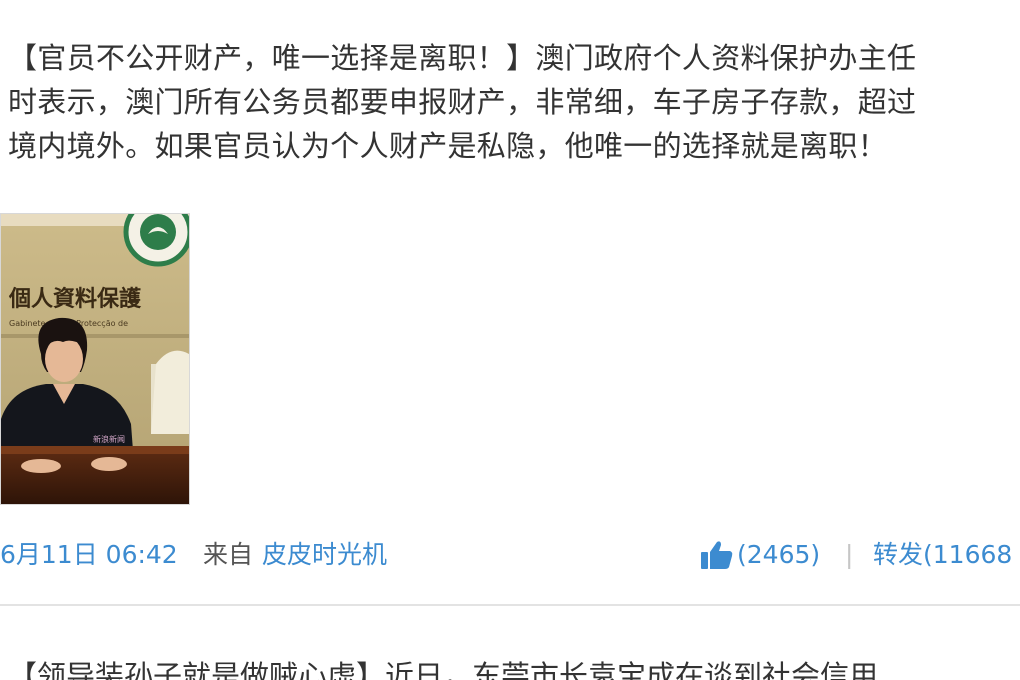 Image resolution: width=1020 pixels, height=680 pixels. I want to click on post-timestamp-link: 6月11日 06:42, so click(89, 555).